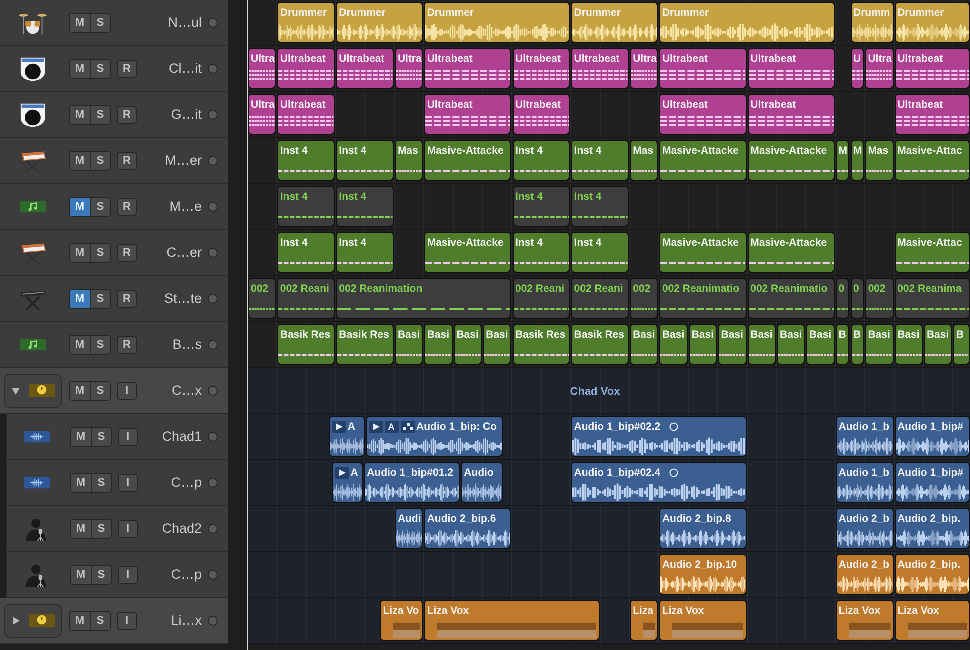 The width and height of the screenshot is (970, 650). What do you see at coordinates (114, 115) in the screenshot?
I see `track-header: M S R G…it` at bounding box center [114, 115].